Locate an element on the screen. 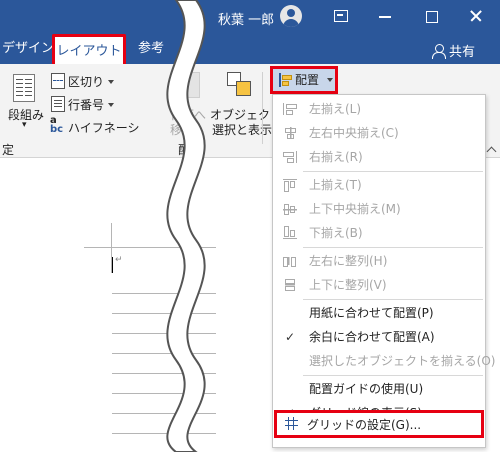 Image resolution: width=500 pixels, height=452 pixels. share-label: 共有 is located at coordinates (462, 52).